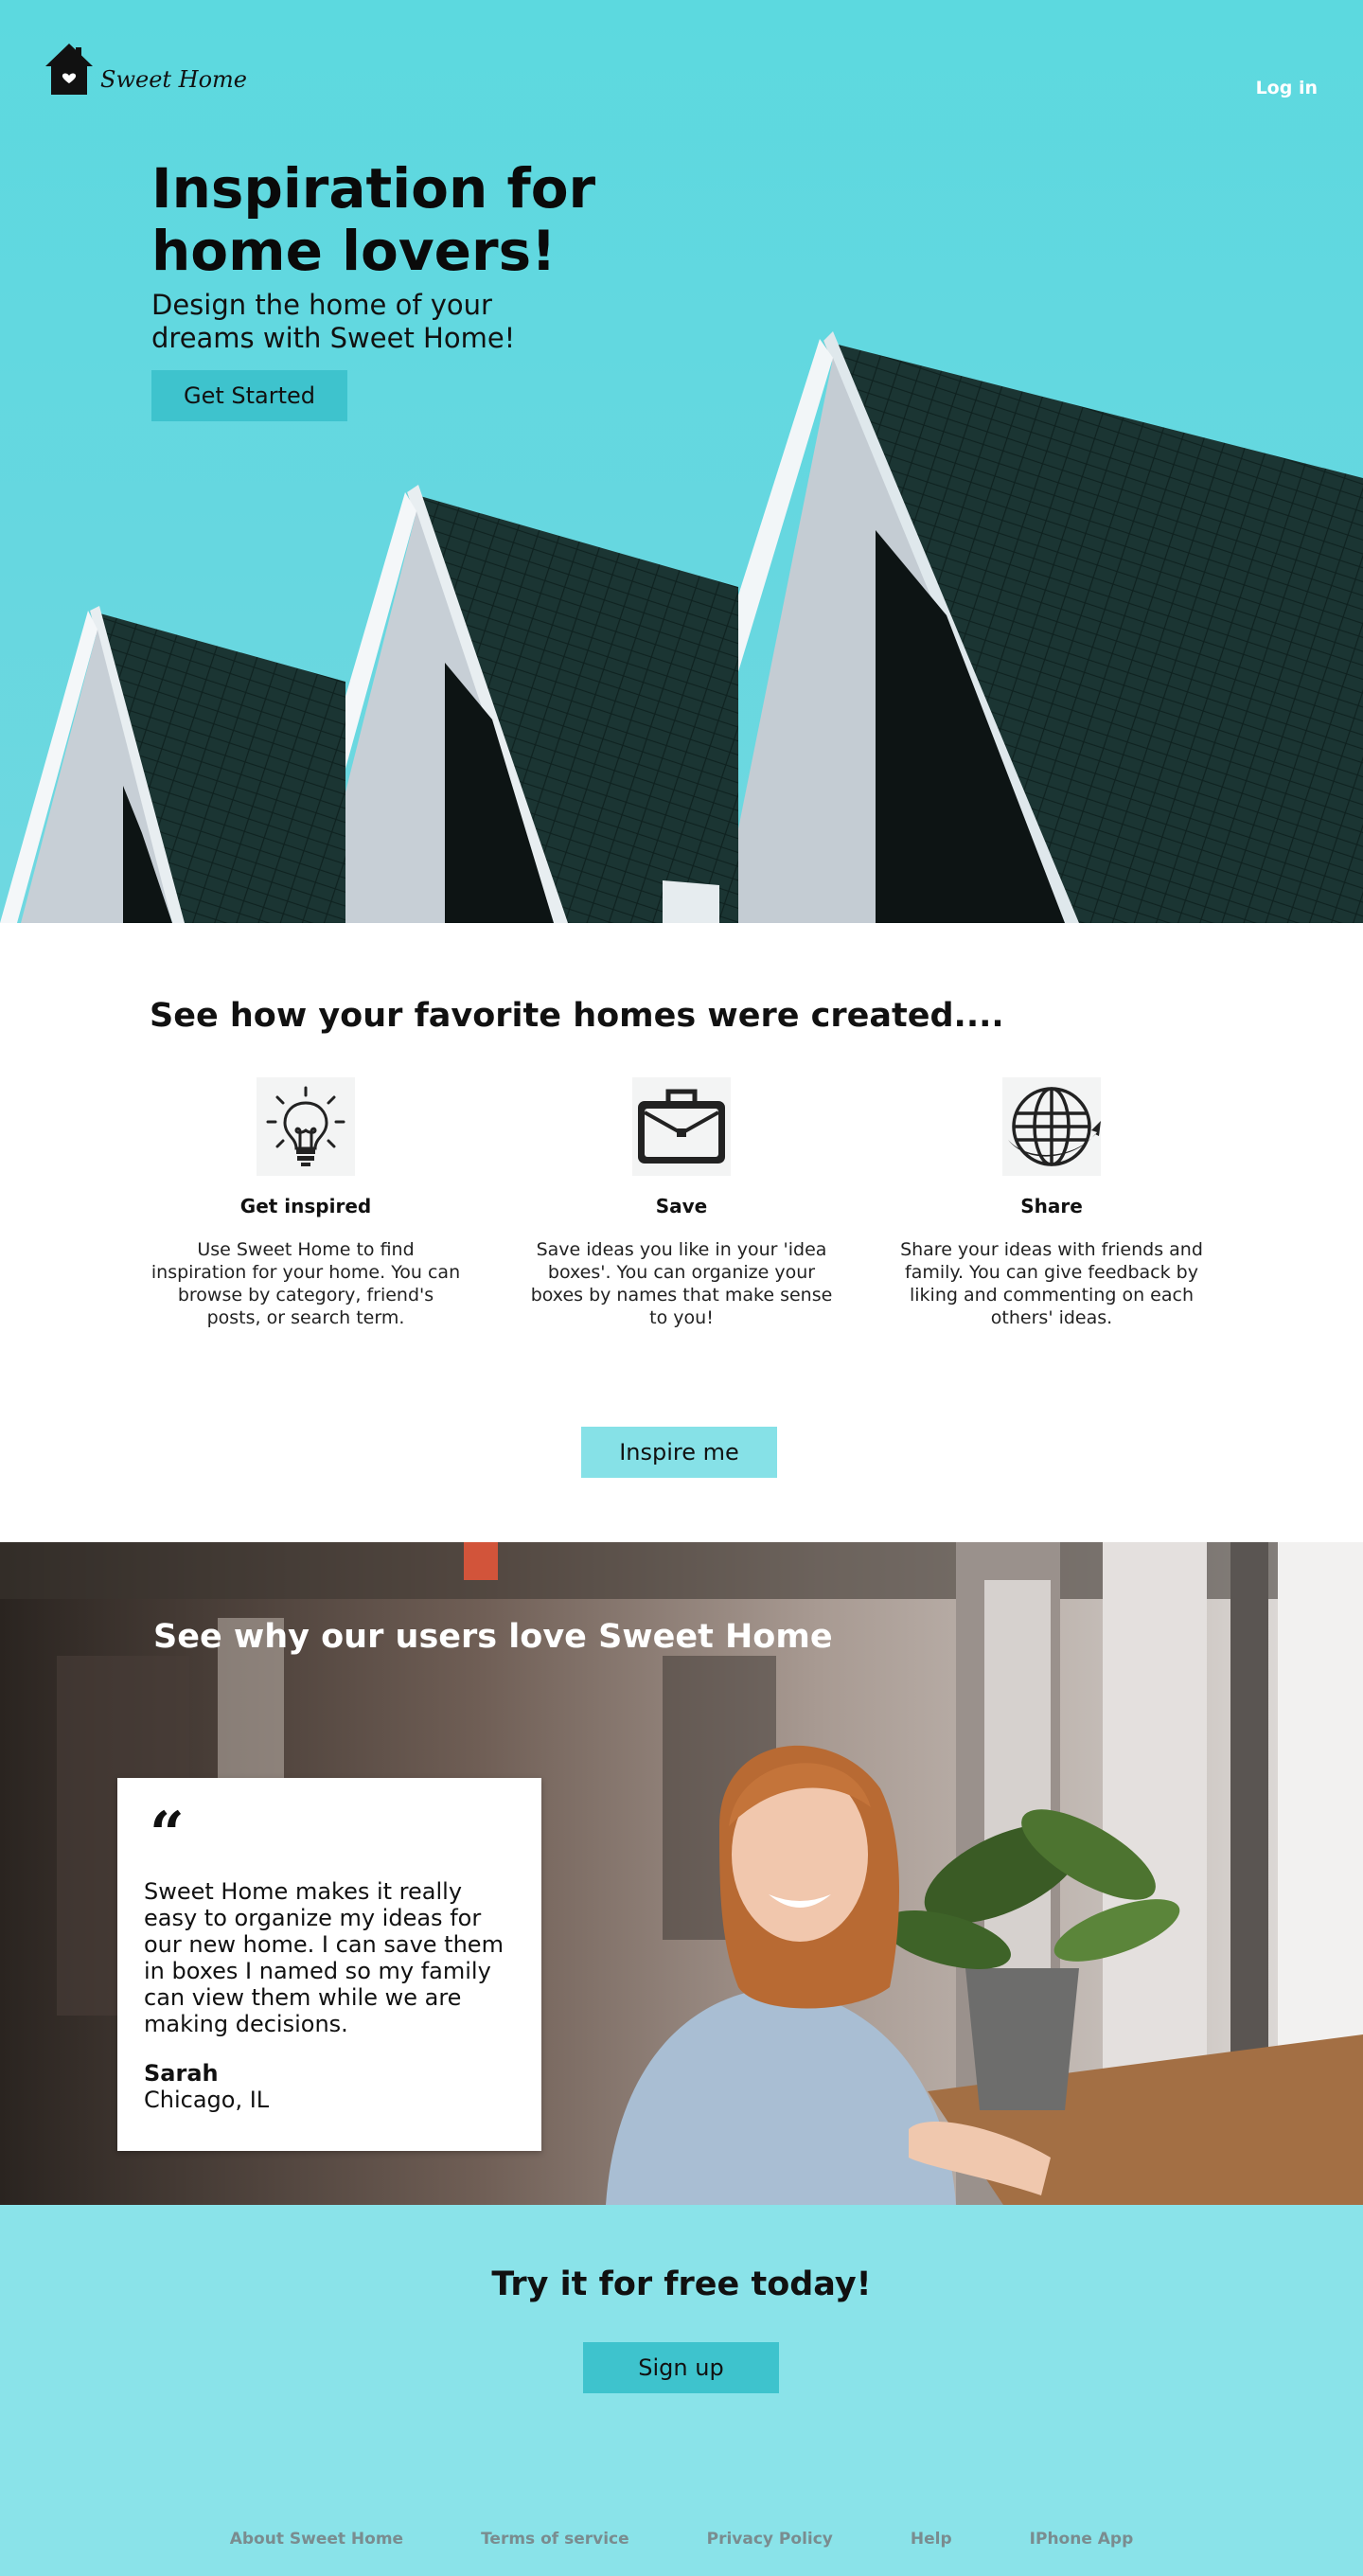 The height and width of the screenshot is (2576, 1363). I want to click on briefcase-icon-wrap, so click(681, 1126).